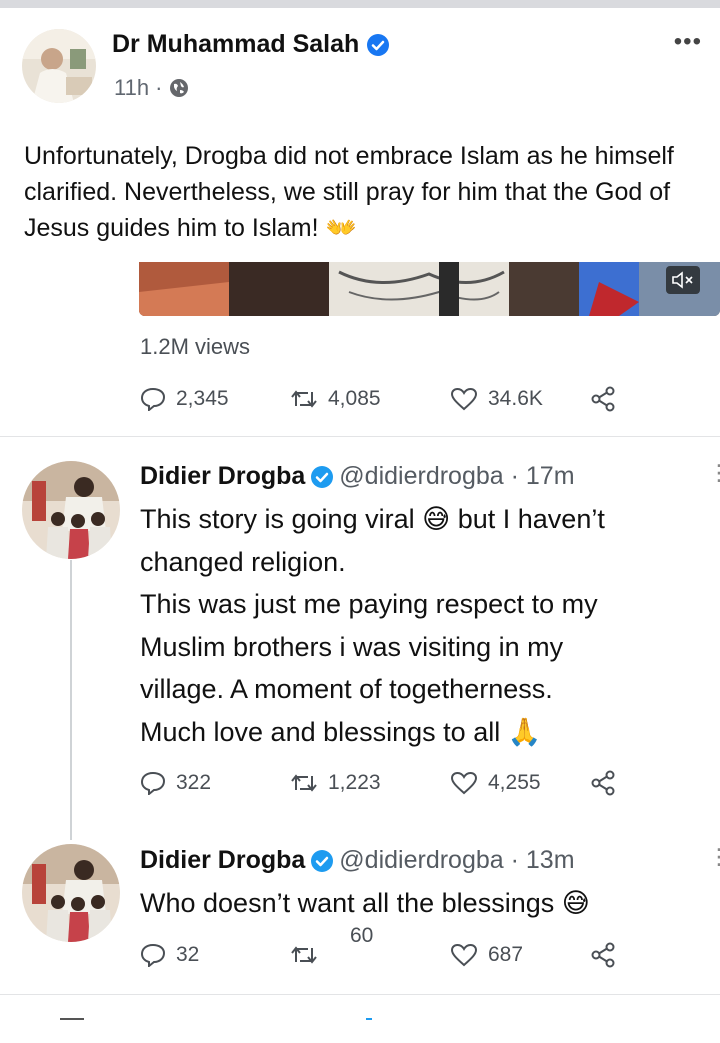 This screenshot has height=1043, width=720. I want to click on author-name: Dr Muhammad Salah, so click(235, 44).